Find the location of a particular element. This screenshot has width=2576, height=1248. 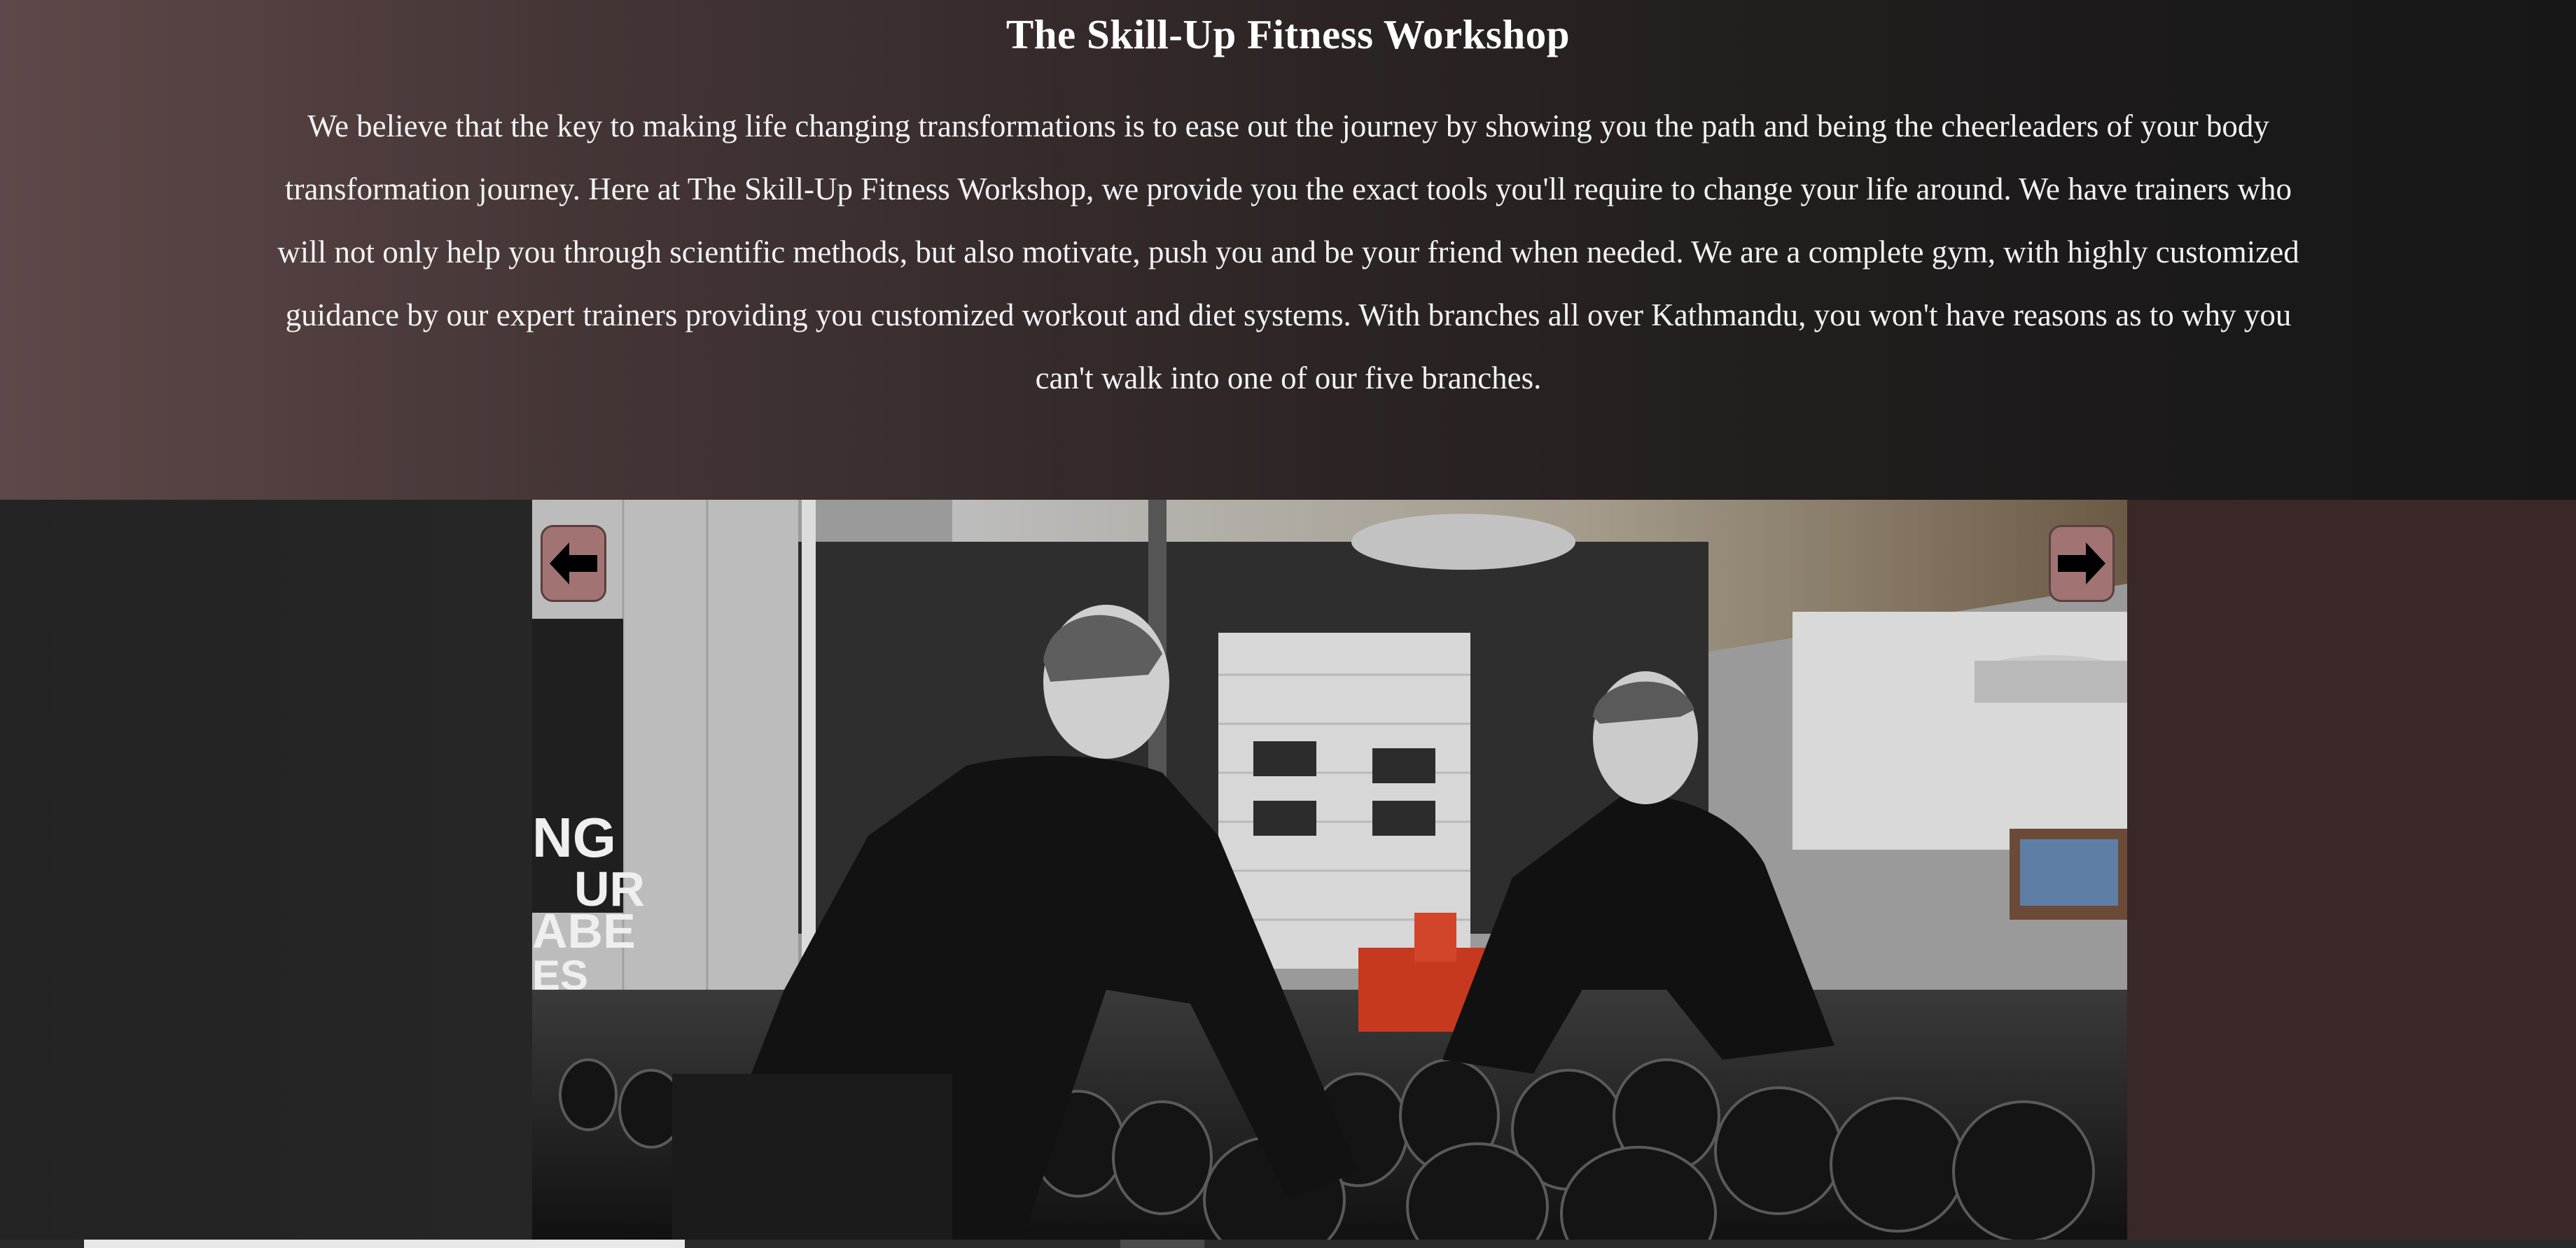

arrow-right-icon is located at coordinates (2081, 563).